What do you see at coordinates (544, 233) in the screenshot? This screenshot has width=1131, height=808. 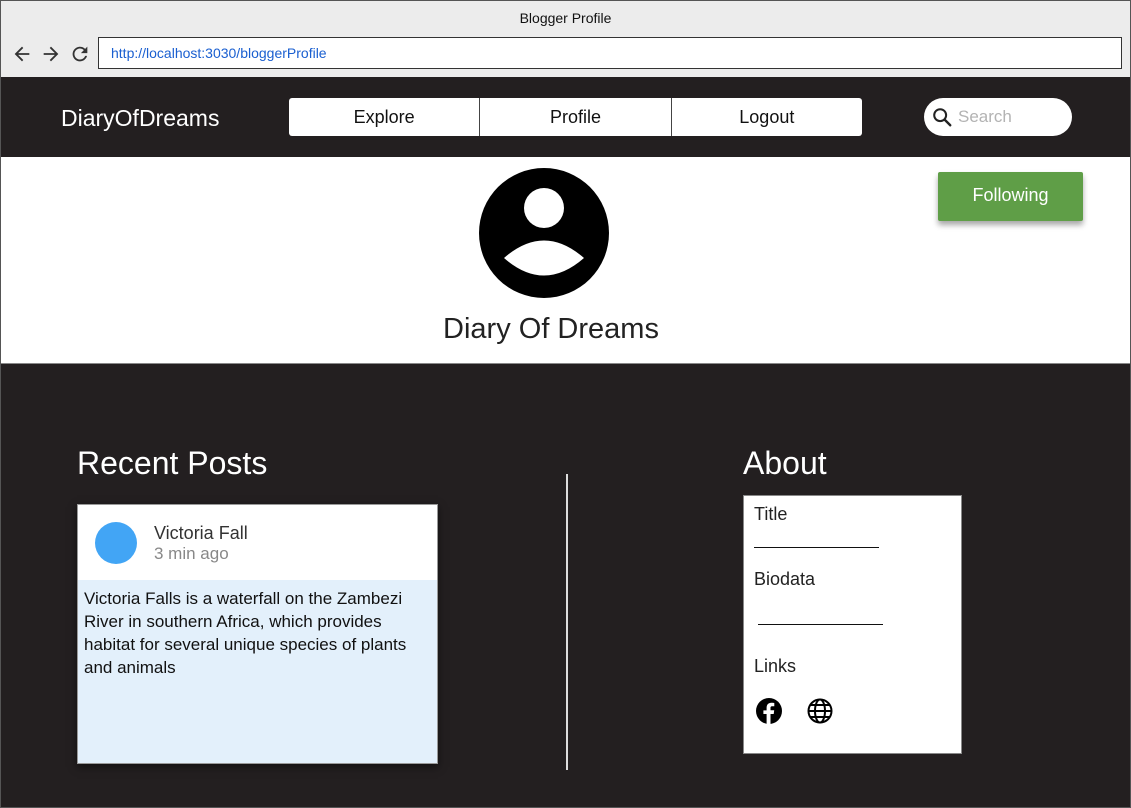 I see `user-avatar-icon` at bounding box center [544, 233].